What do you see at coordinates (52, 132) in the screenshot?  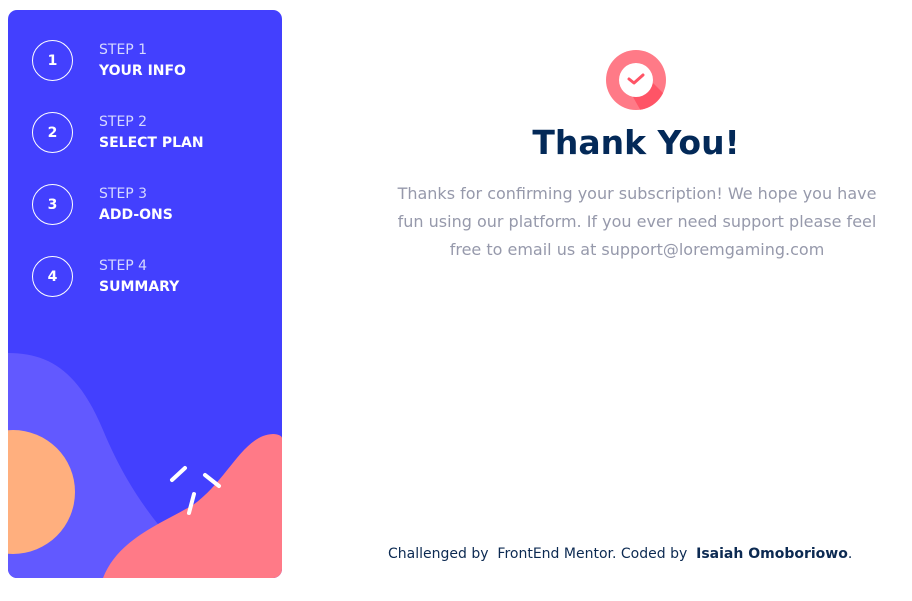 I see `step-number: 2` at bounding box center [52, 132].